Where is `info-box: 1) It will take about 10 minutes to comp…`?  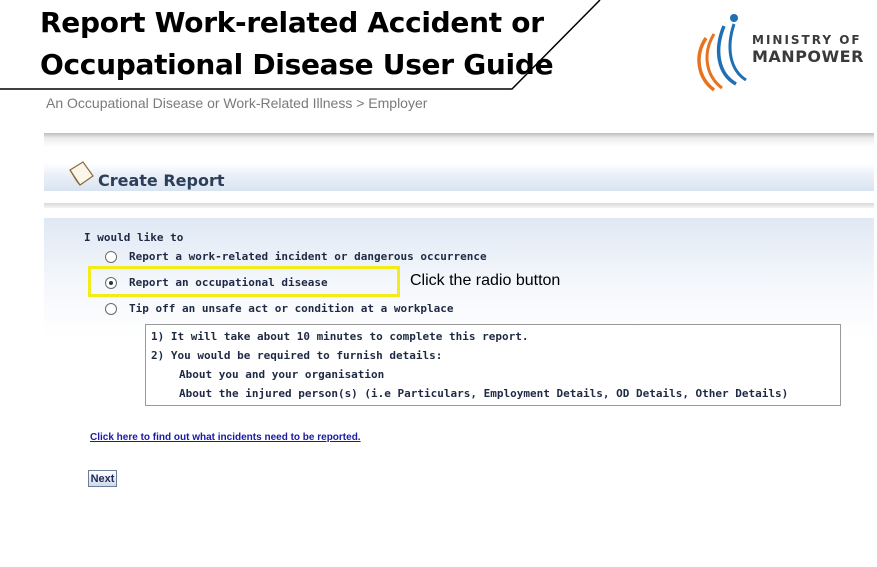
info-box: 1) It will take about 10 minutes to comp… is located at coordinates (493, 365).